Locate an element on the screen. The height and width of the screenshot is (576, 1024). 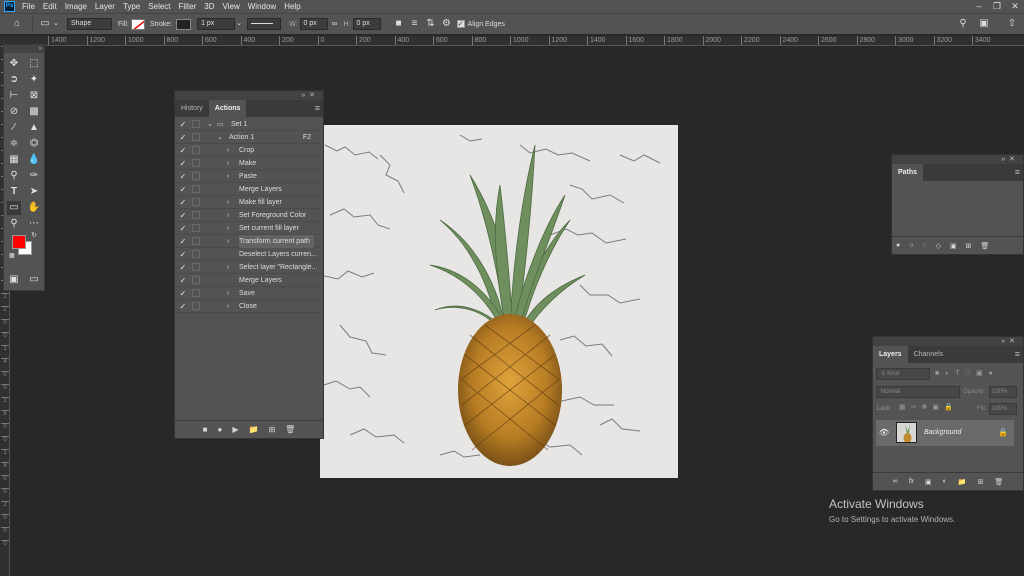
stamp-tool-icon: ▲ is located at coordinates (34, 128).